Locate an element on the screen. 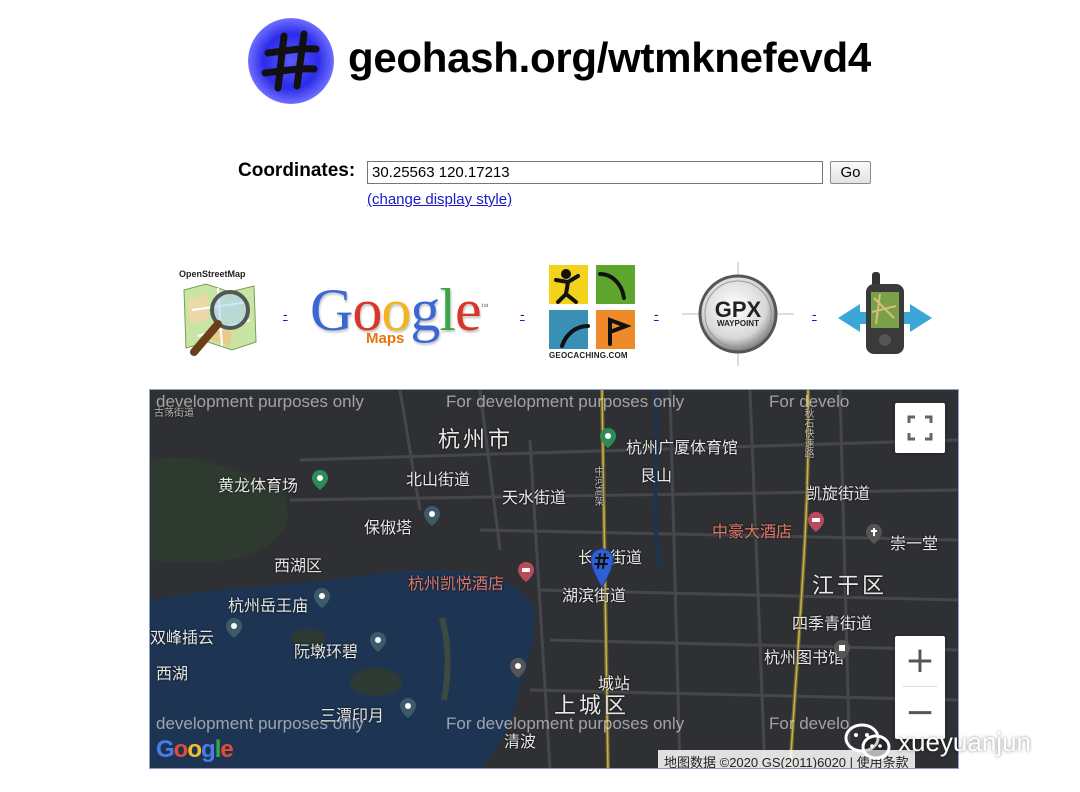 This screenshot has width=1080, height=792. trademark-mark: ™ is located at coordinates (484, 306).